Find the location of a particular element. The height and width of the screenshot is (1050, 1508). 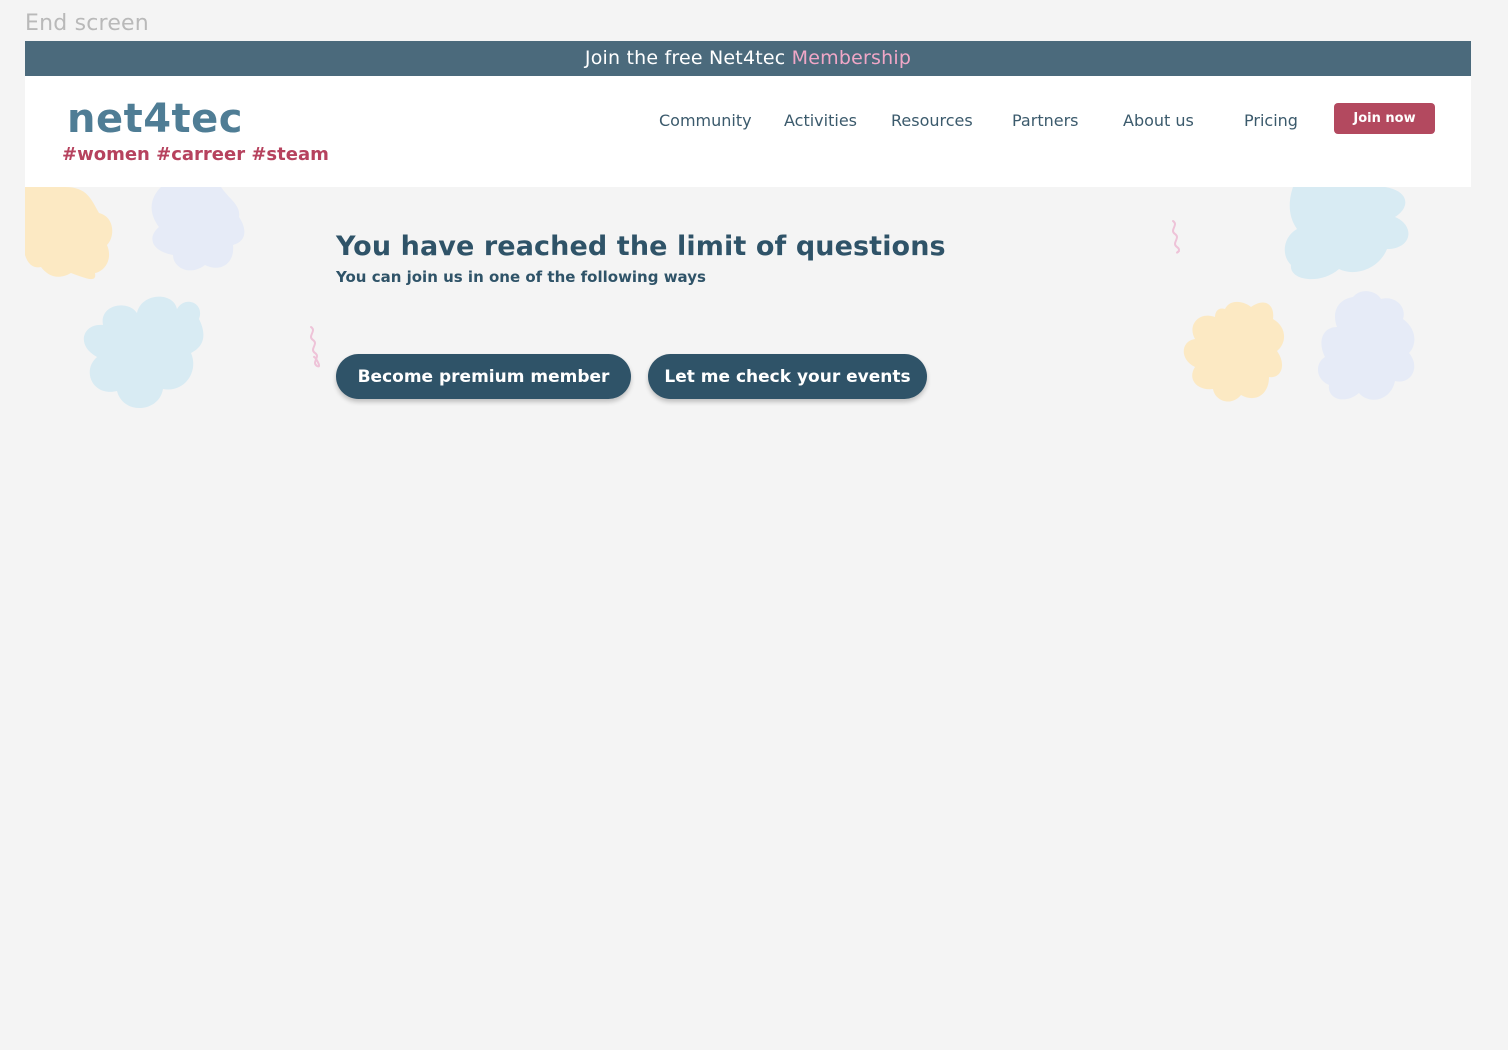

membership-promo-banner: Join the free Net4tec Membership is located at coordinates (748, 58).